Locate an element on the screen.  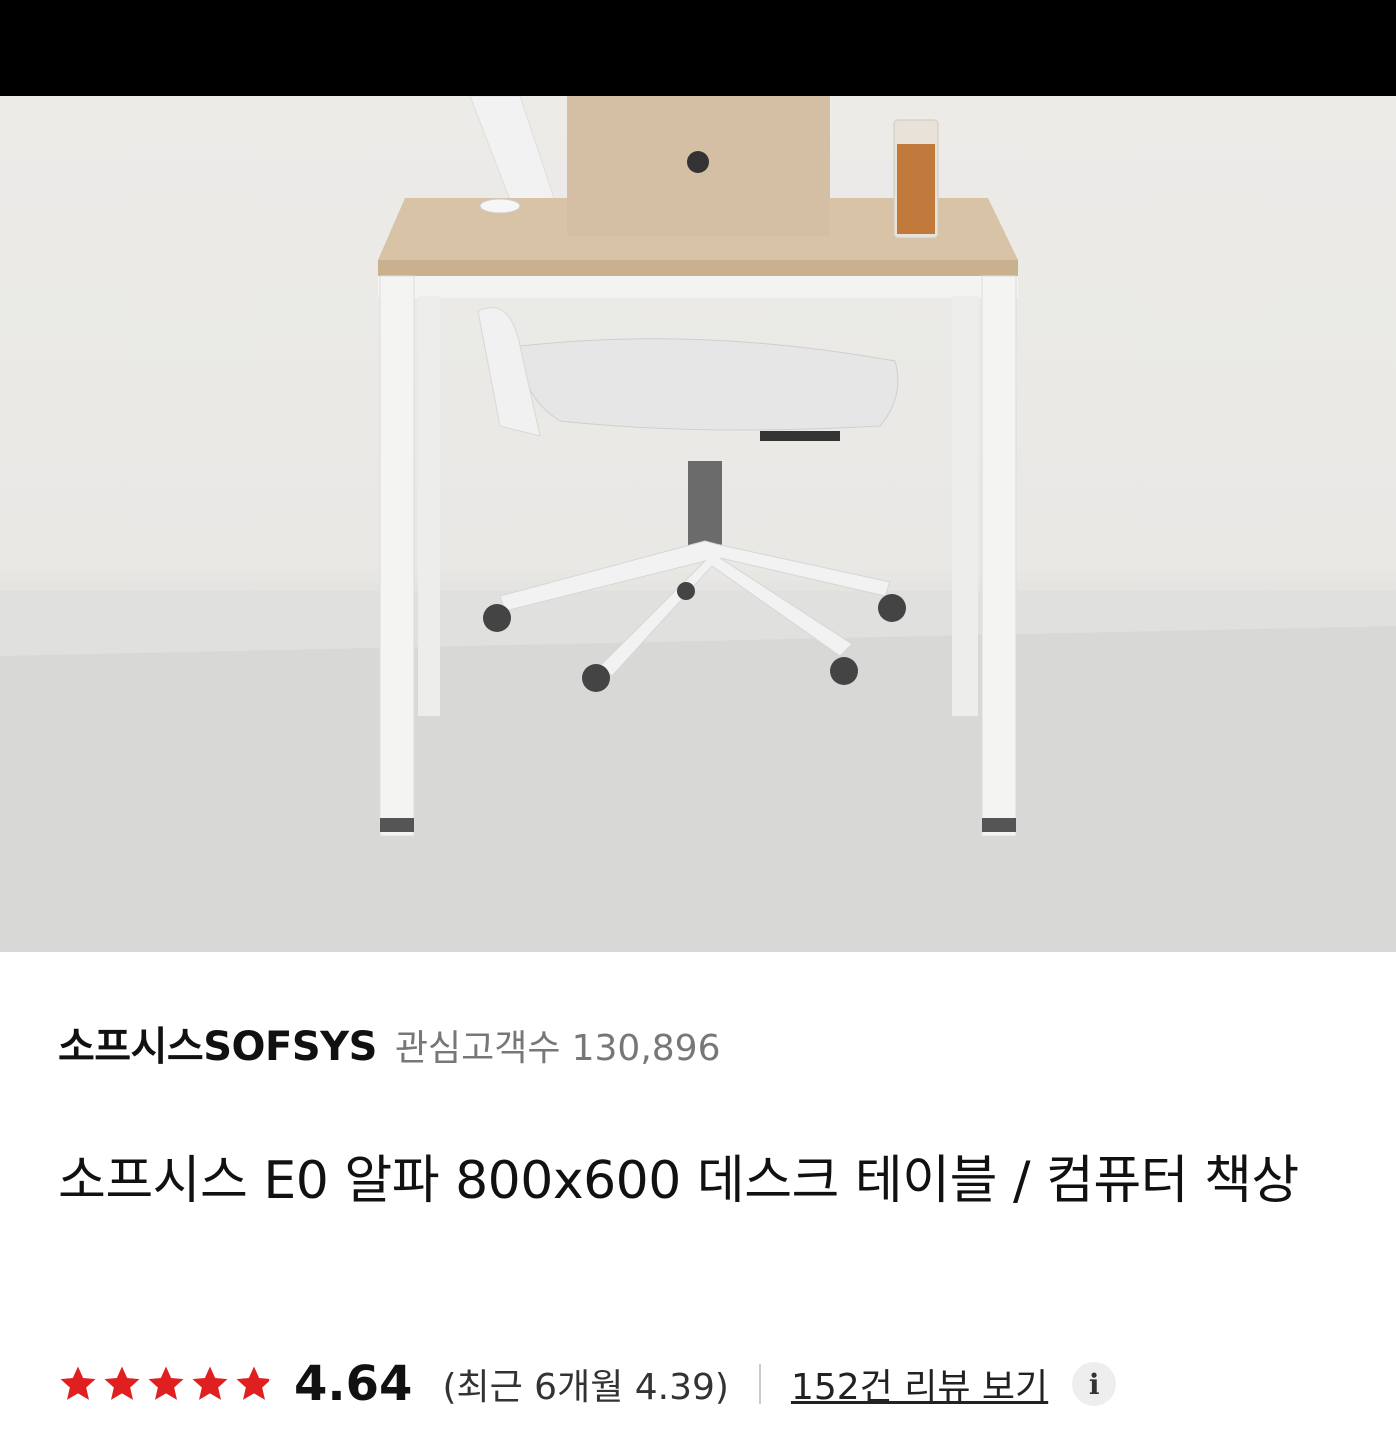
view-reviews-link: 152건 리뷰 보기 is located at coordinates (919, 1384).